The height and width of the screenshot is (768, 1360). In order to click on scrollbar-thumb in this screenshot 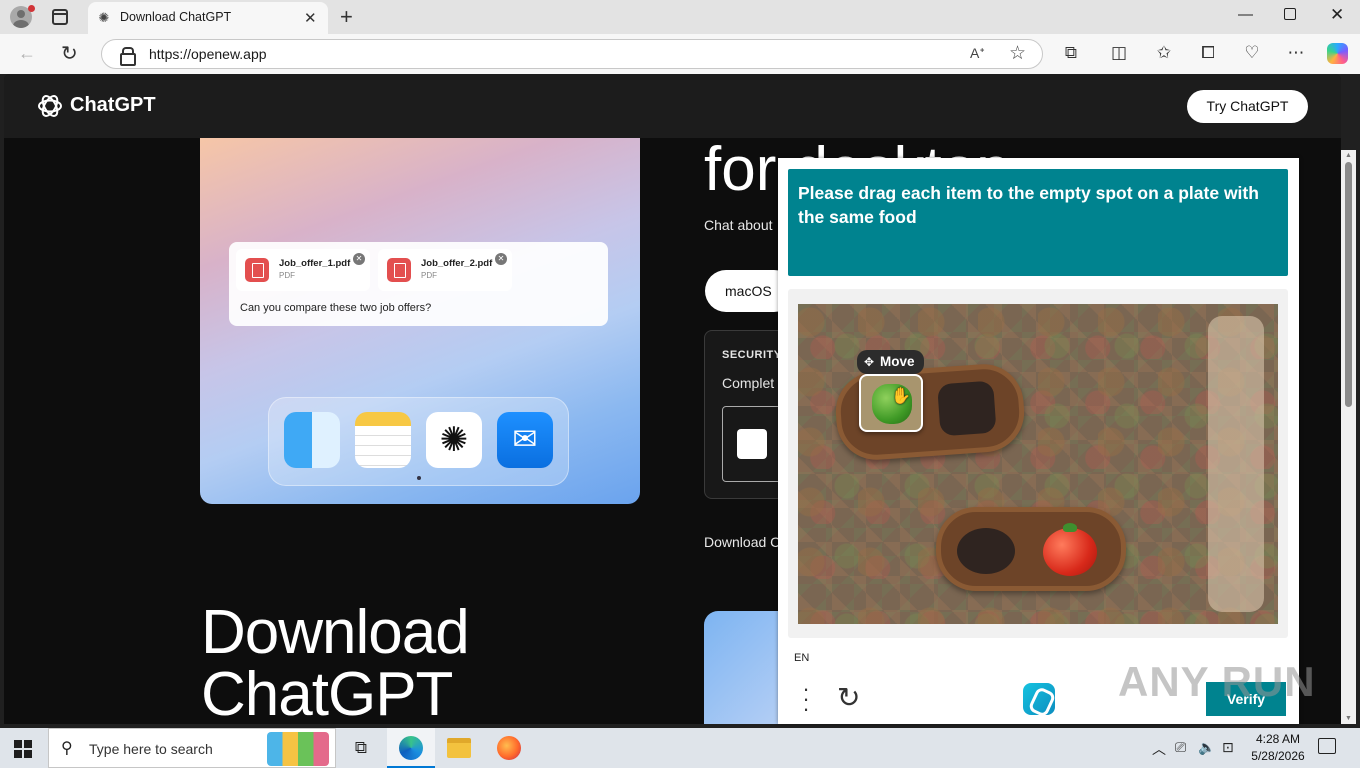, I will do `click(1348, 284)`.